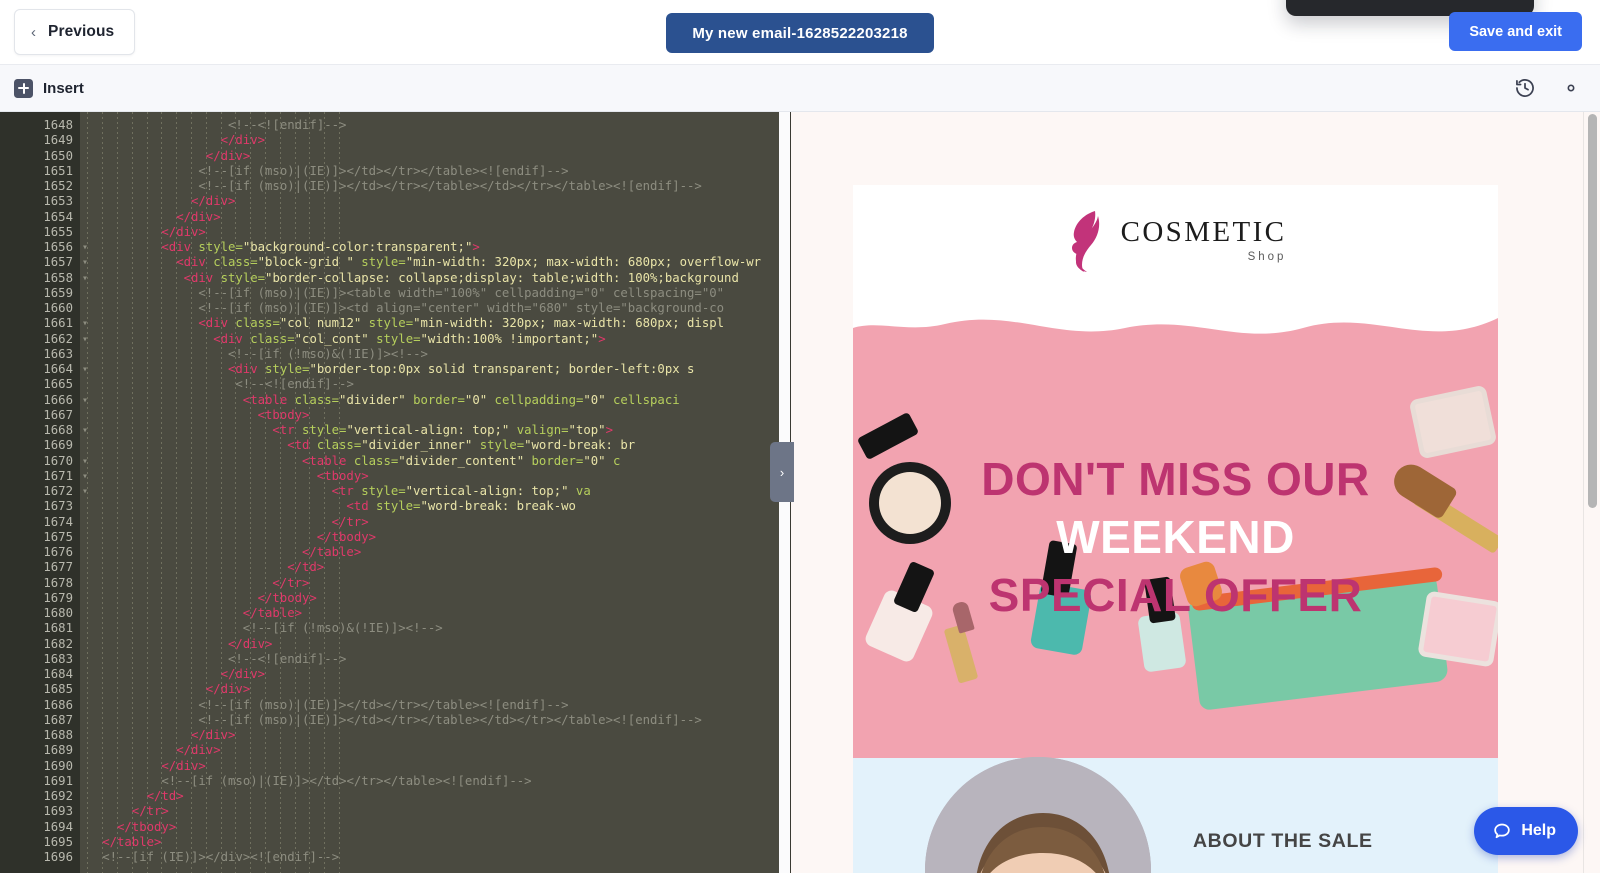  I want to click on email-title-button: My new email-1628522203218, so click(800, 33).